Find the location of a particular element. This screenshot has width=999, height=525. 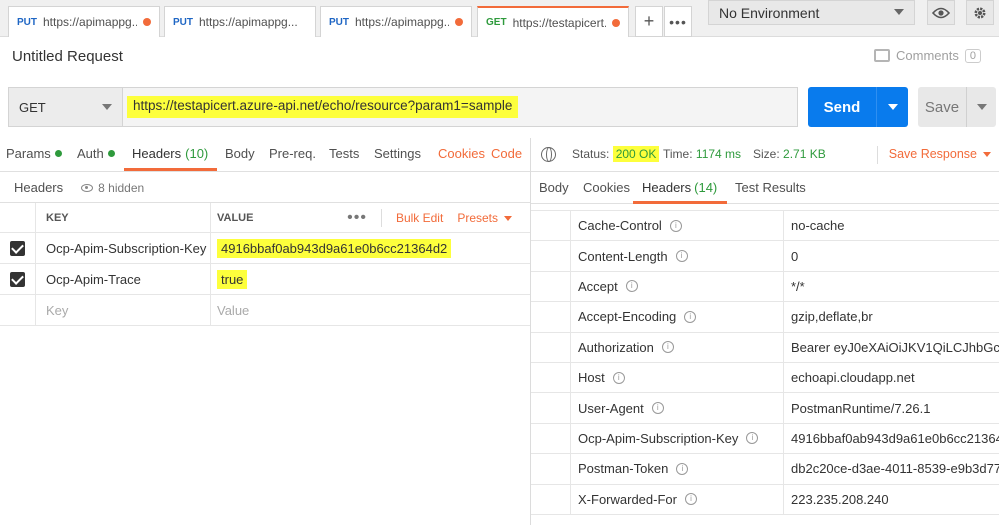

status: Status: 200 OK is located at coordinates (616, 154).